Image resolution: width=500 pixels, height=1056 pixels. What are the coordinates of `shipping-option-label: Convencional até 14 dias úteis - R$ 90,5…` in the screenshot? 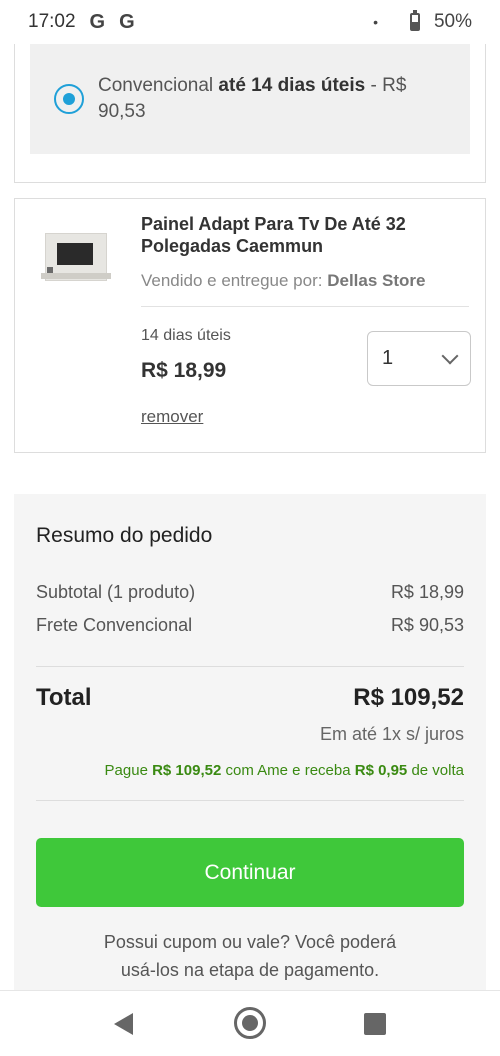 It's located at (252, 99).